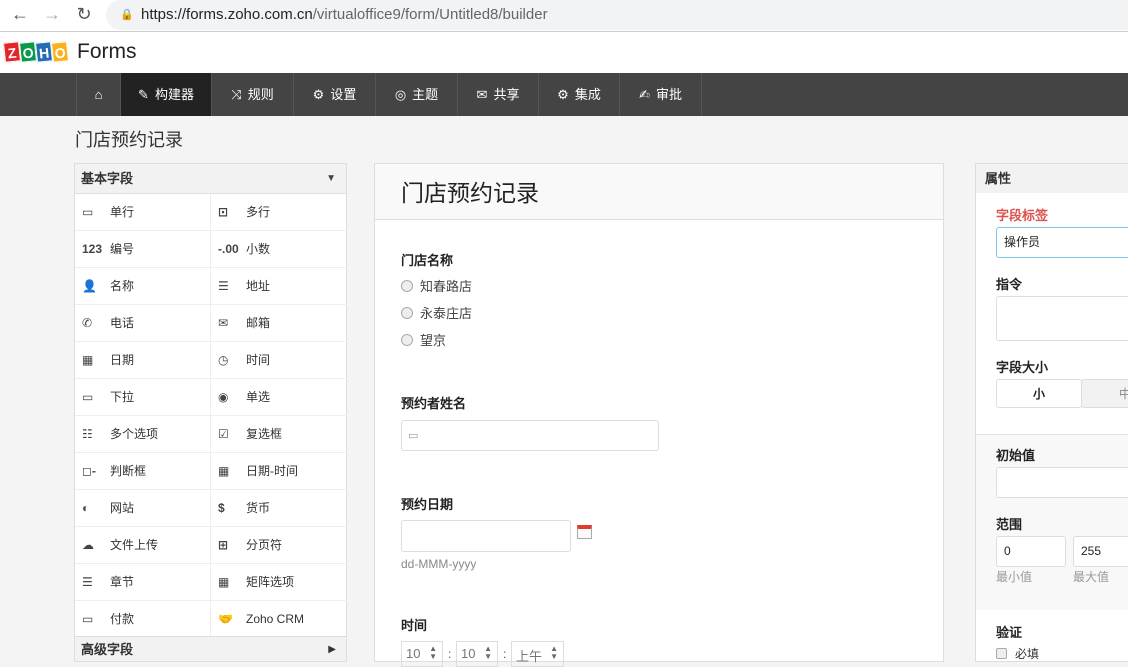 The height and width of the screenshot is (667, 1128). What do you see at coordinates (272, 471) in the screenshot?
I see `field-type-label: 日期-时间` at bounding box center [272, 471].